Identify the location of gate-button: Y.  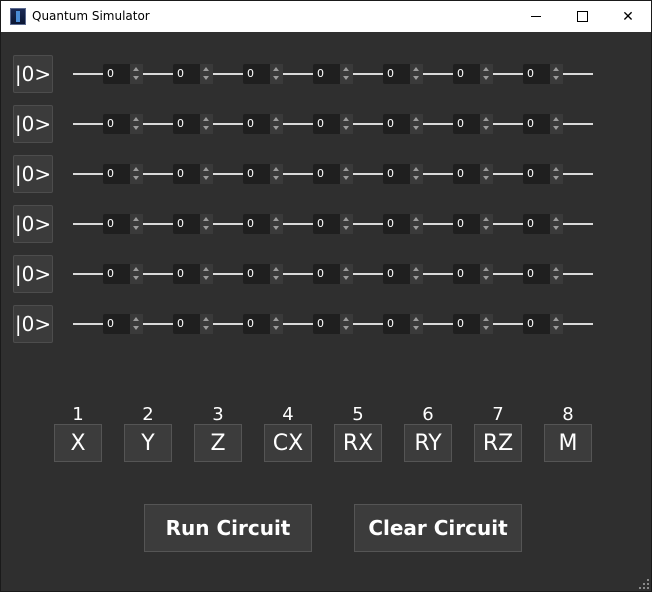
(148, 443).